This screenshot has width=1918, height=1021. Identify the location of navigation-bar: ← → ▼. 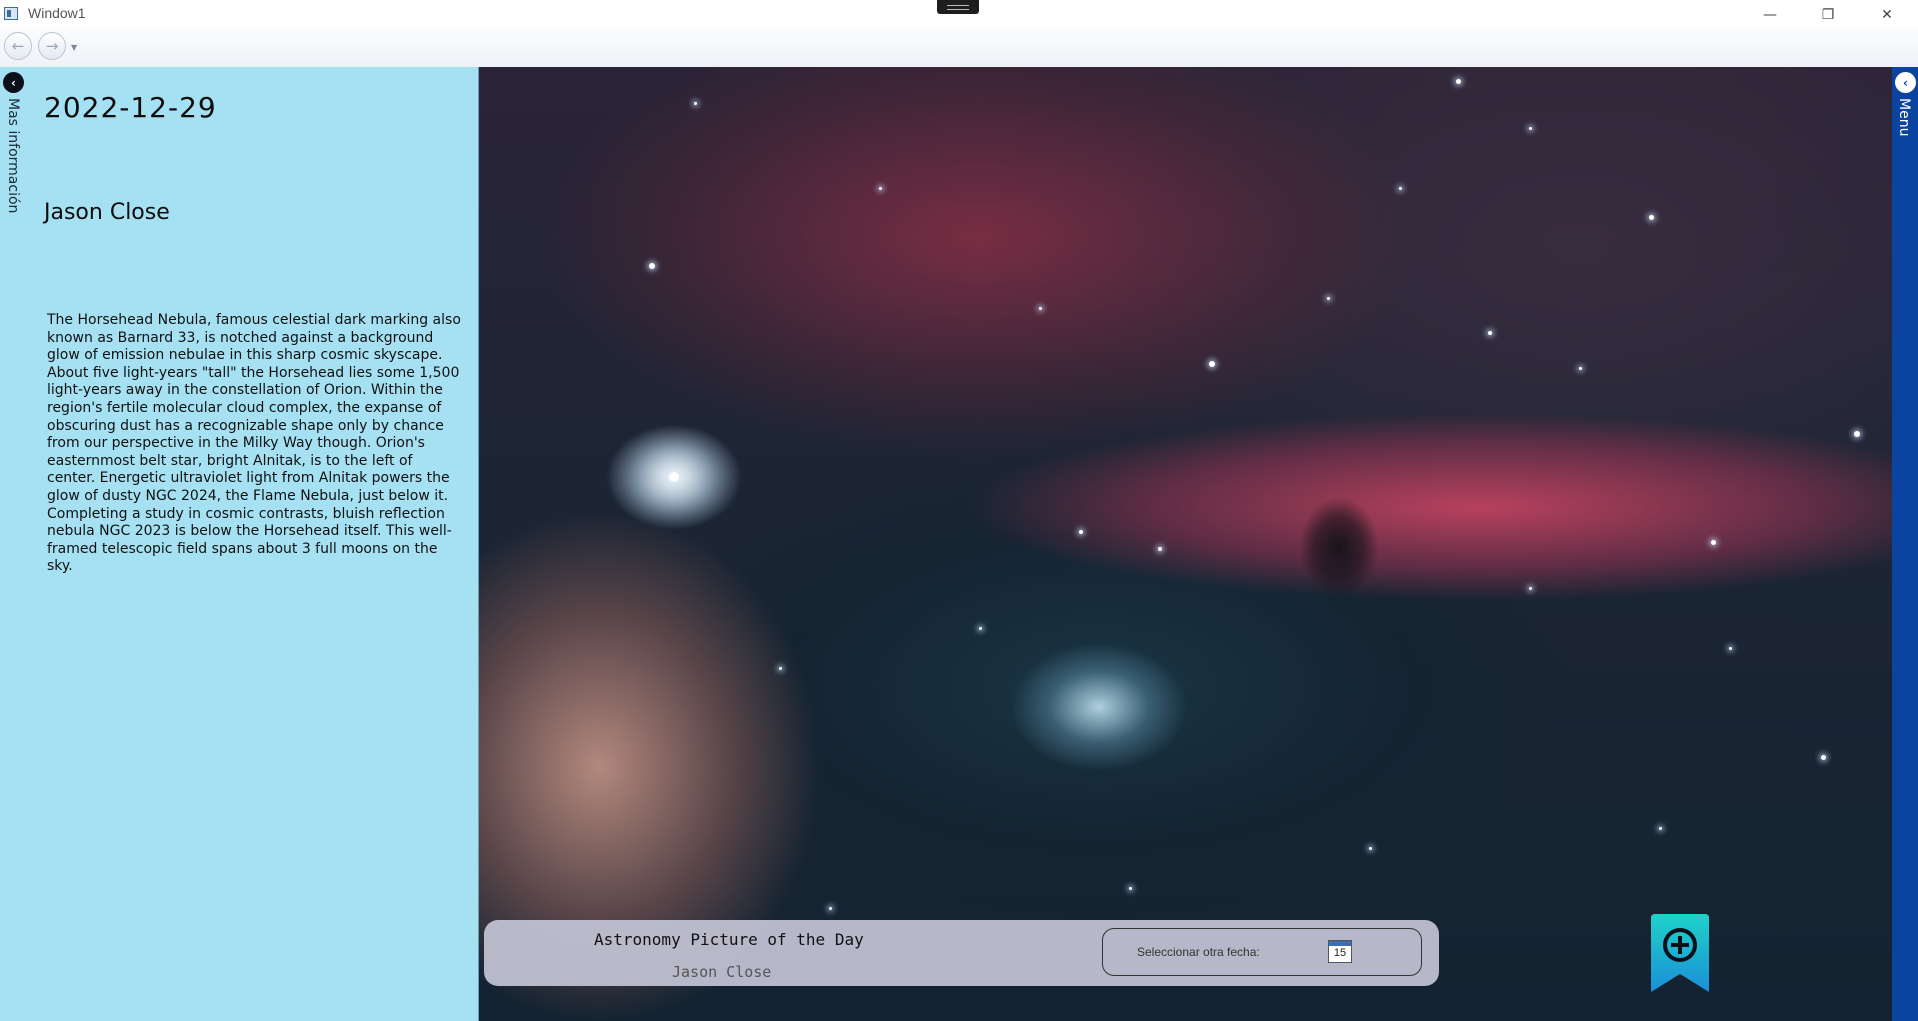
(959, 48).